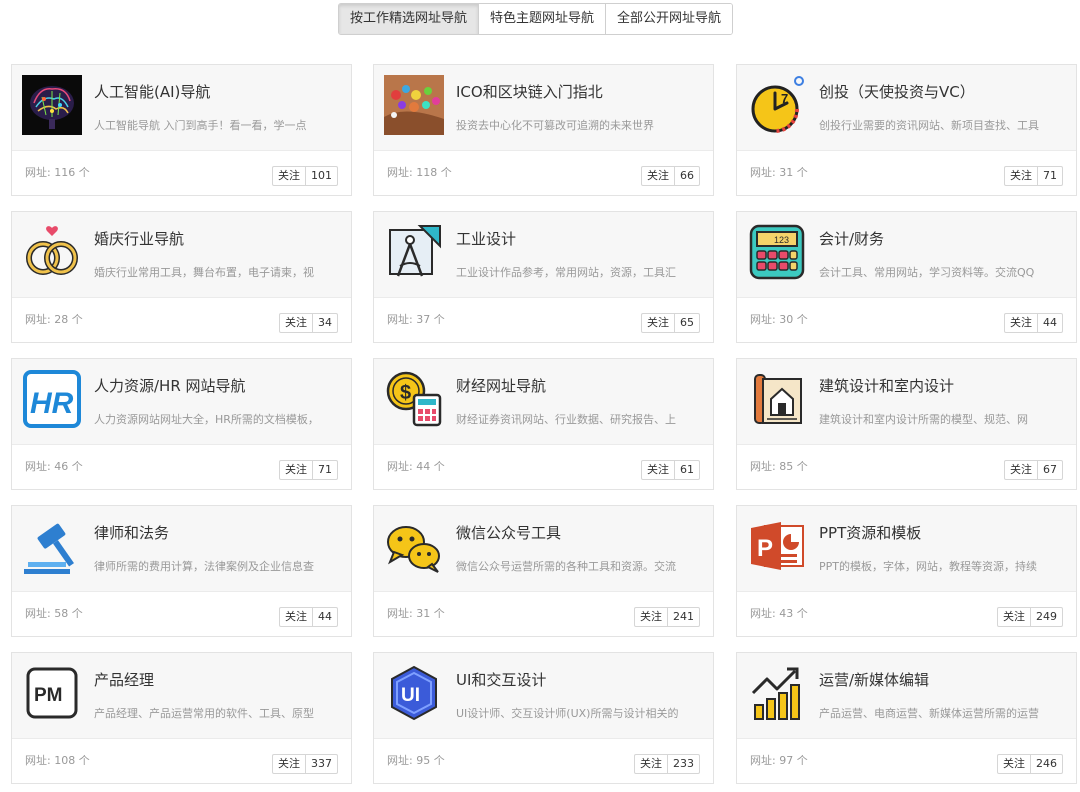 The image size is (1080, 792). What do you see at coordinates (308, 323) in the screenshot?
I see `follow-button: 关注 34` at bounding box center [308, 323].